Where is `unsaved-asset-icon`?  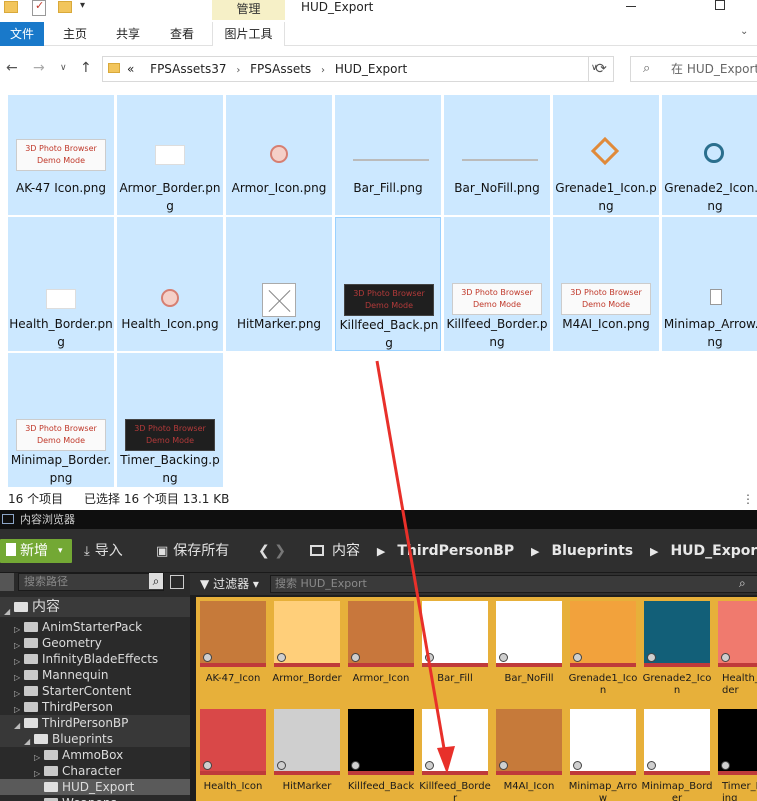 unsaved-asset-icon is located at coordinates (281, 657).